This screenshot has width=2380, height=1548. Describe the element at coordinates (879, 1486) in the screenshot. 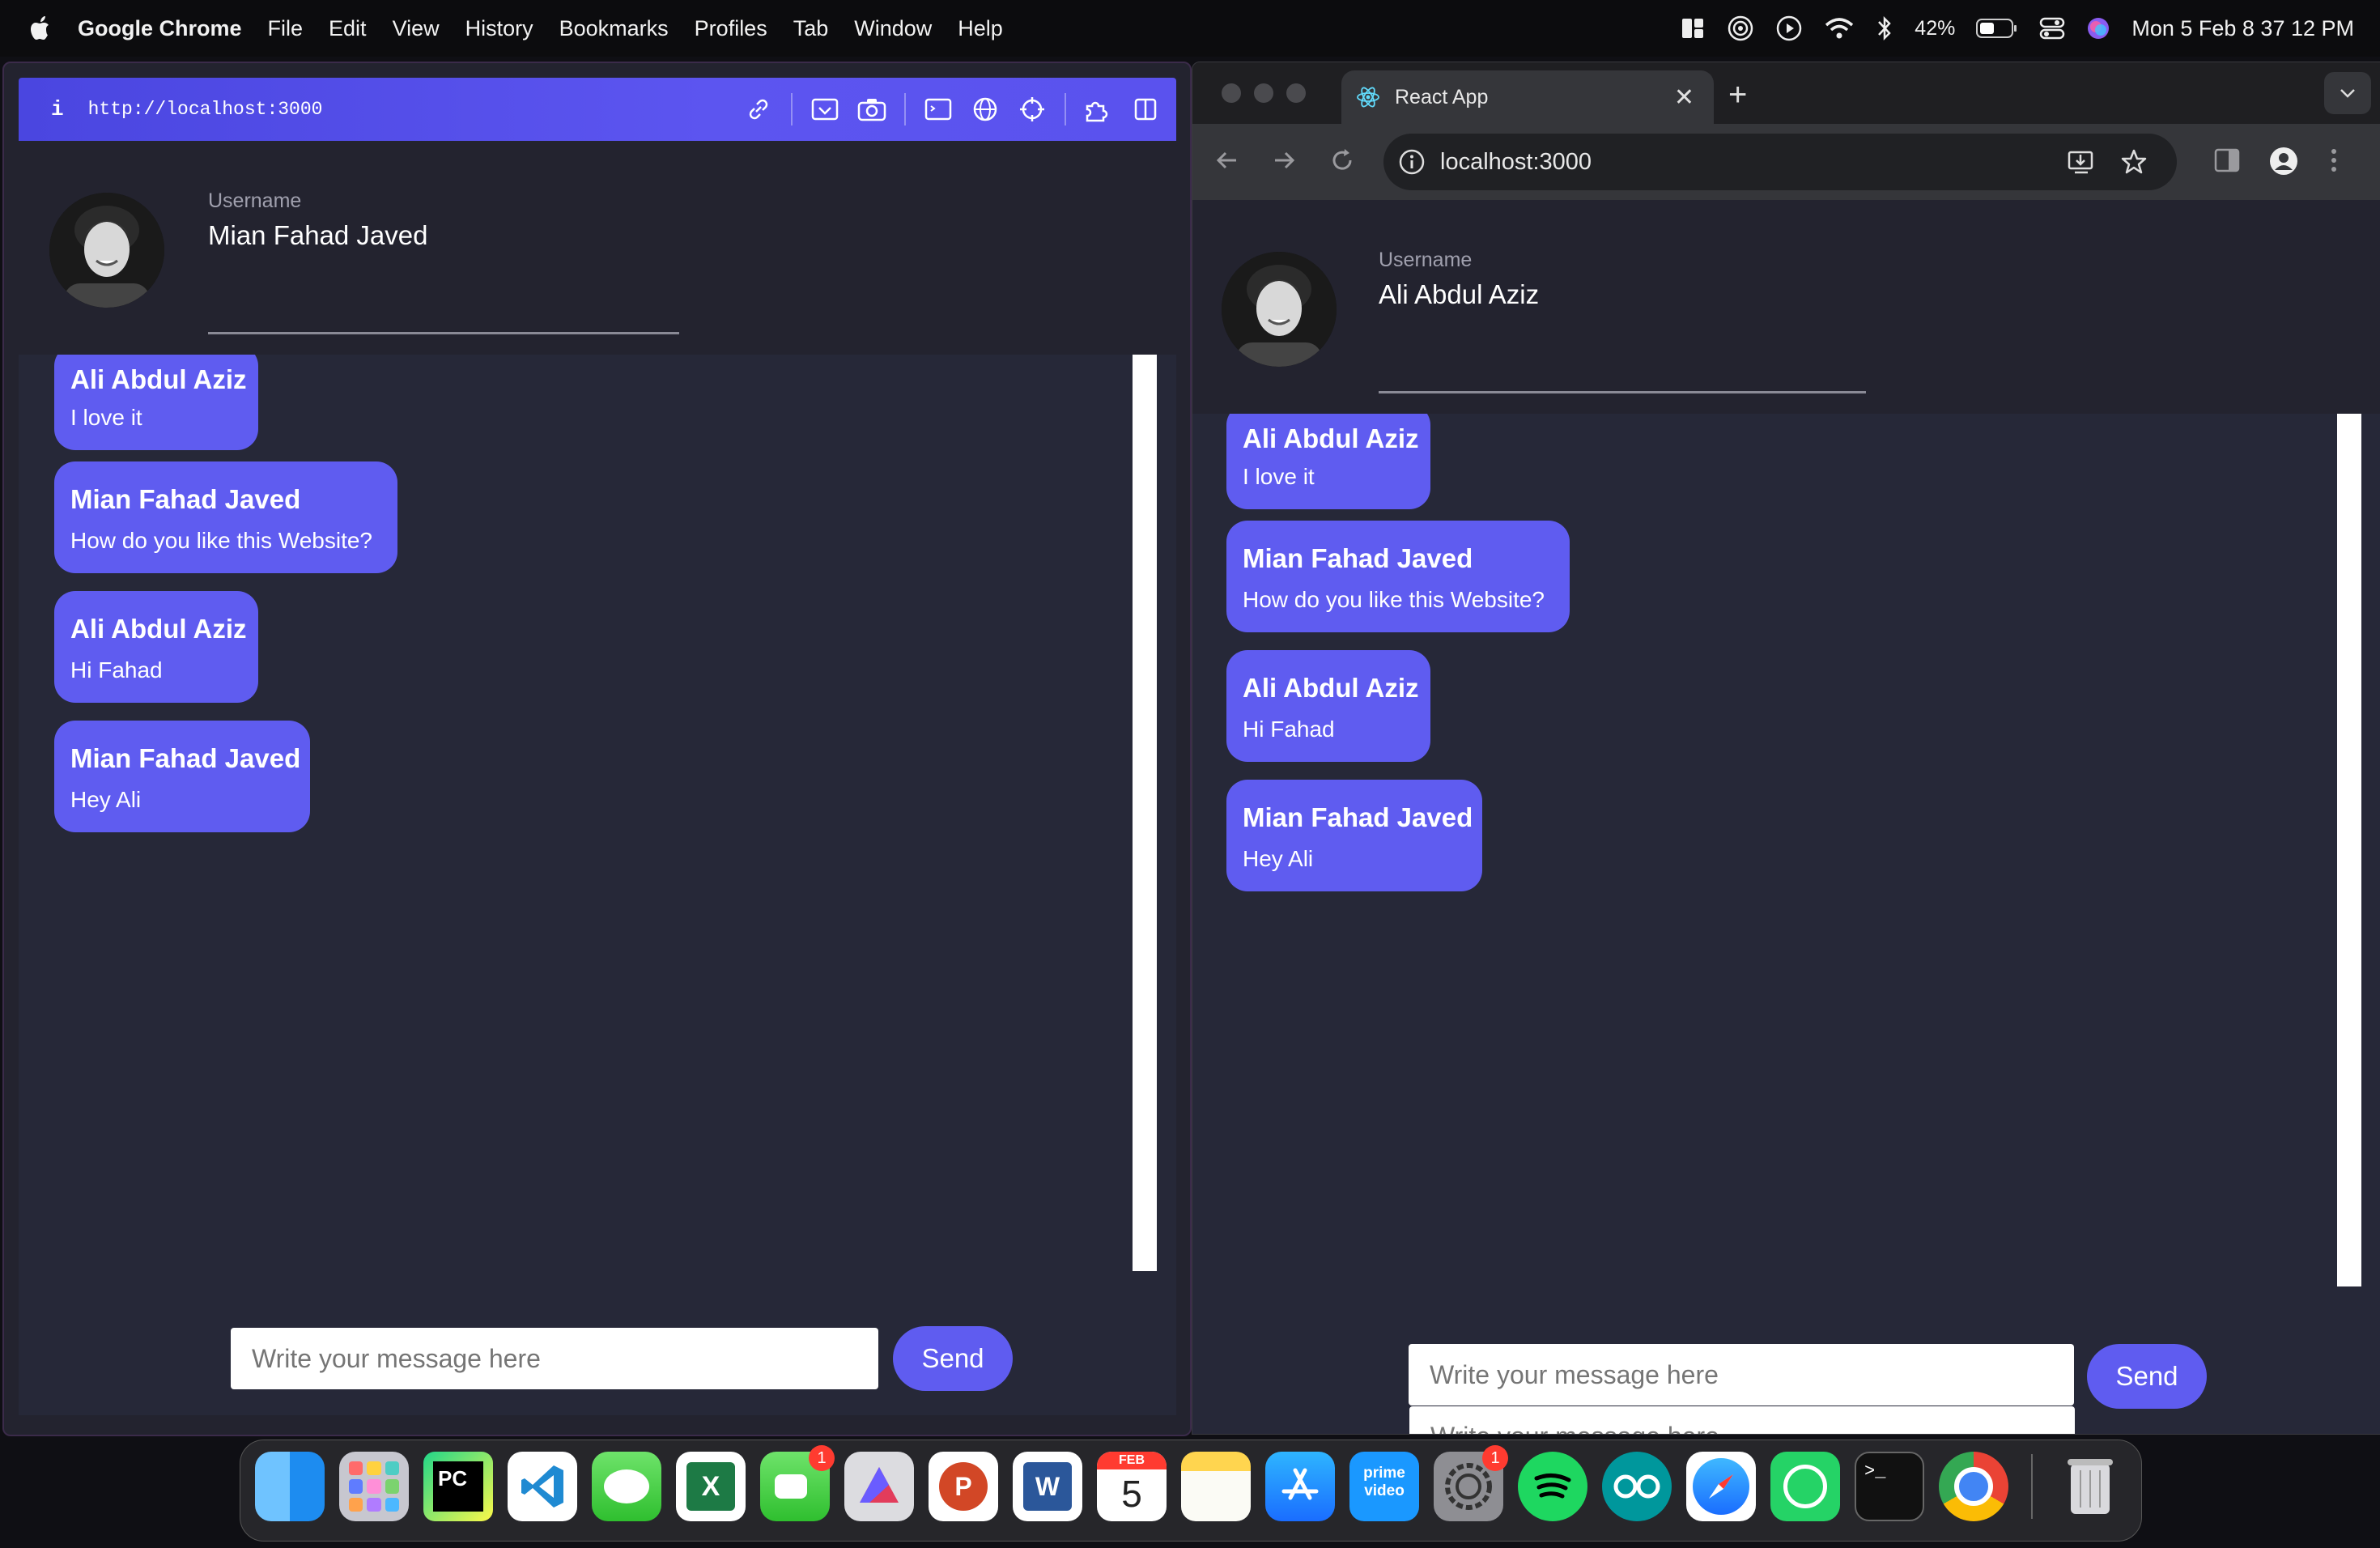

I see `affinity-icon` at that location.